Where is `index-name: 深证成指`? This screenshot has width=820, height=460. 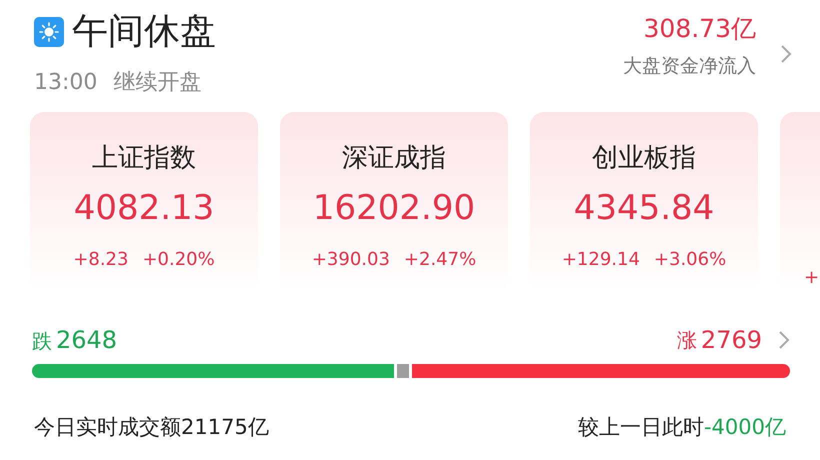
index-name: 深证成指 is located at coordinates (394, 158).